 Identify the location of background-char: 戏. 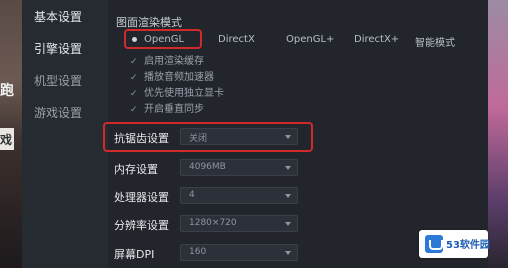
(6, 140).